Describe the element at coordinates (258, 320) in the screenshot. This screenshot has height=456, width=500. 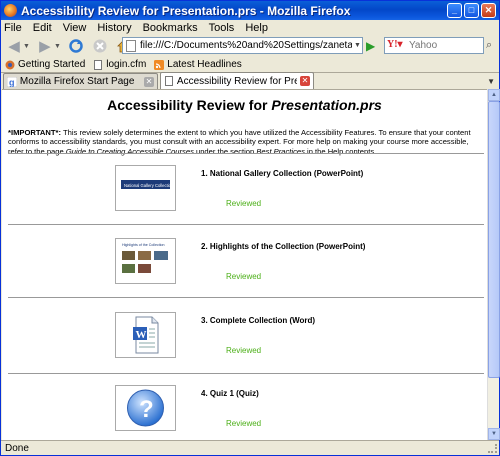
I see `item-title: 3. Complete Collection (Word)` at that location.